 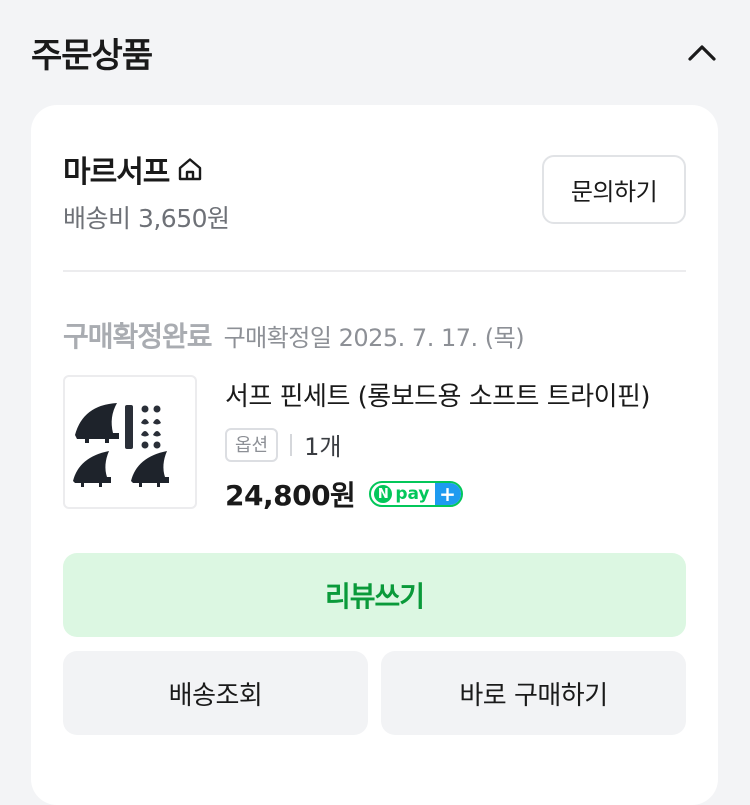 I want to click on buy-again-button: 바로 구매하기, so click(x=533, y=693).